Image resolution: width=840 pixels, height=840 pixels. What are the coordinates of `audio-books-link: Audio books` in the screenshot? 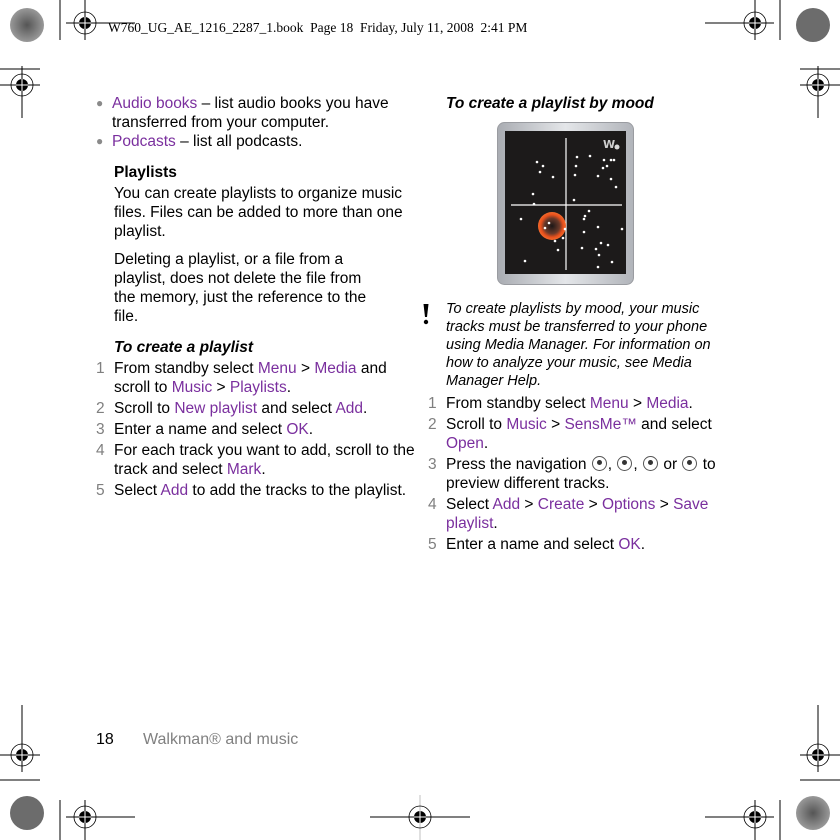 It's located at (154, 103).